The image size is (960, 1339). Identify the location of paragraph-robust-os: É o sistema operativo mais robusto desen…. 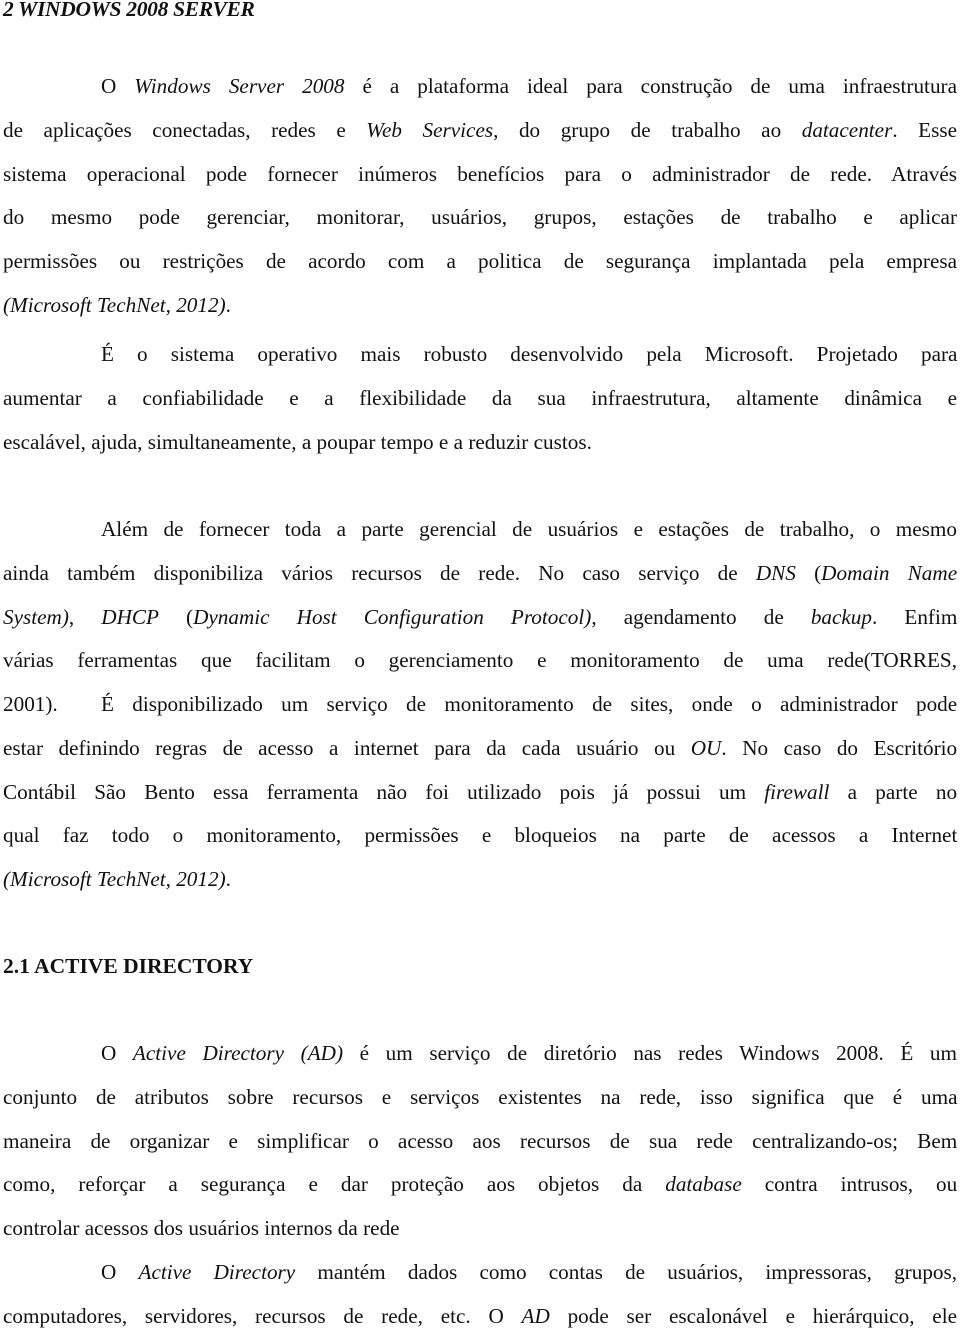
(480, 398).